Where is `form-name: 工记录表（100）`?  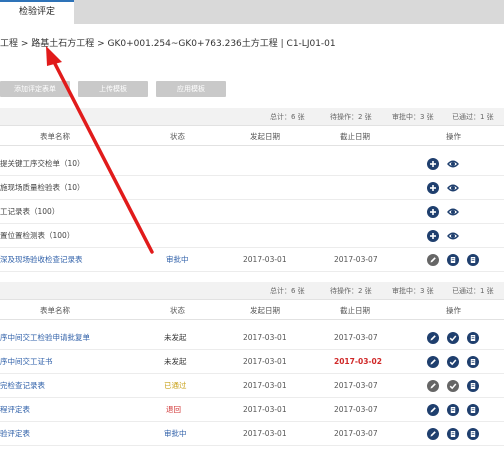
form-name: 工记录表（100） is located at coordinates (30, 211).